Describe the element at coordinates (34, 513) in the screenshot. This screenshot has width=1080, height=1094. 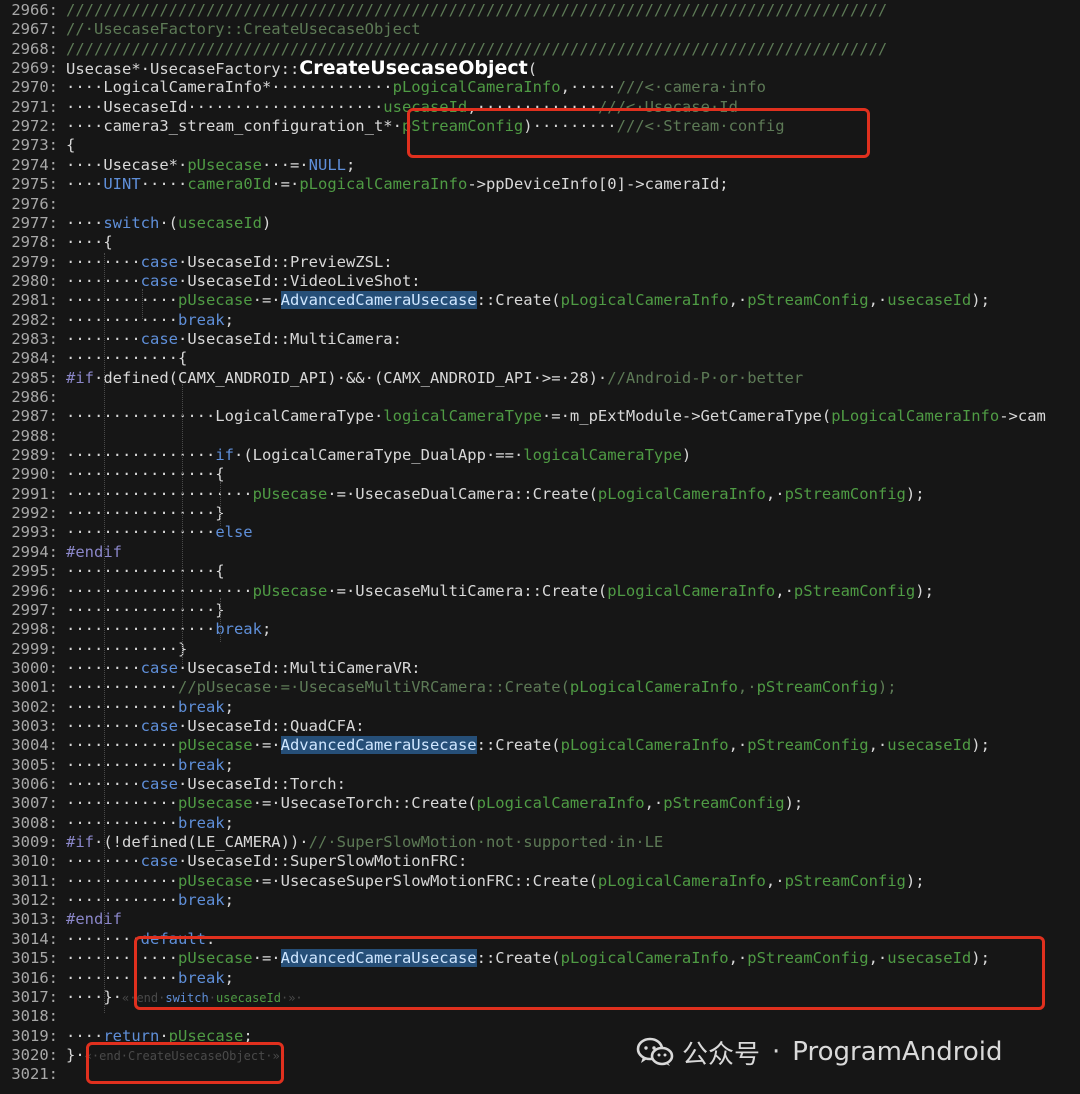
I see `line-number: 2992:` at that location.